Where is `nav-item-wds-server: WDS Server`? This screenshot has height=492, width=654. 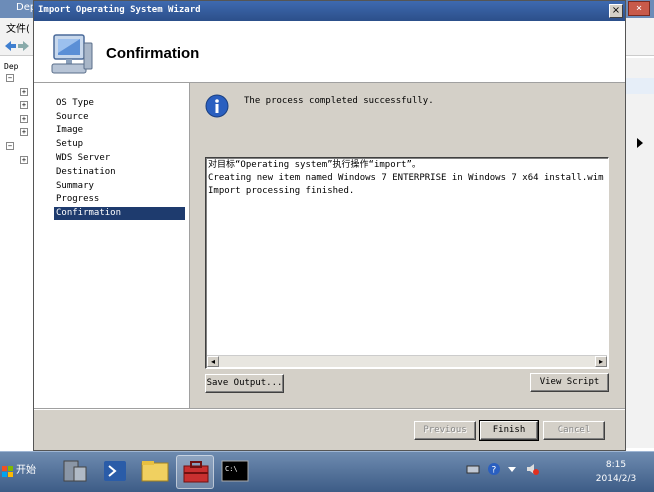
nav-item-wds-server: WDS Server is located at coordinates (119, 158).